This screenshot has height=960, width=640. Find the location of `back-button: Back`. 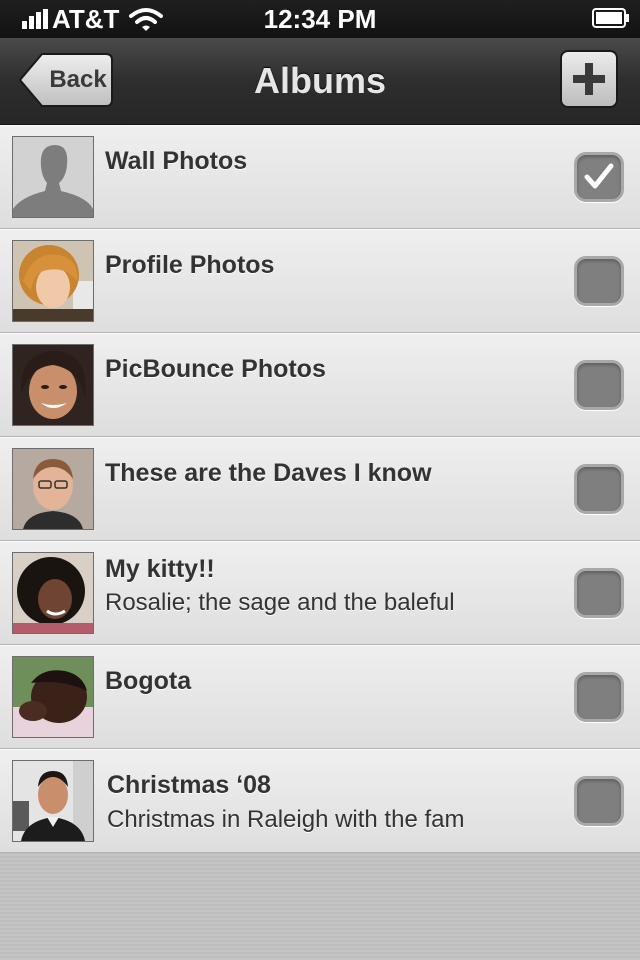

back-button: Back is located at coordinates (66, 80).